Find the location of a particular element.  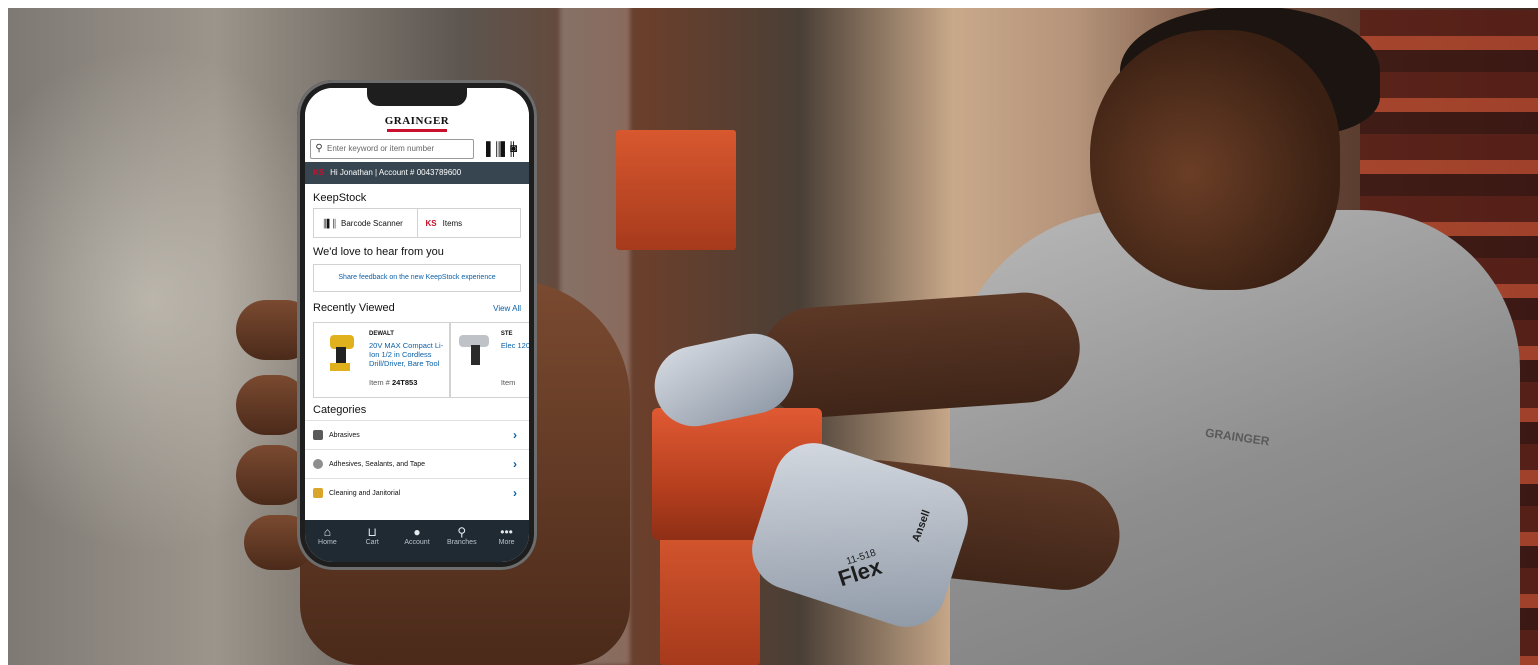

ks-items-label: Items is located at coordinates (452, 223).